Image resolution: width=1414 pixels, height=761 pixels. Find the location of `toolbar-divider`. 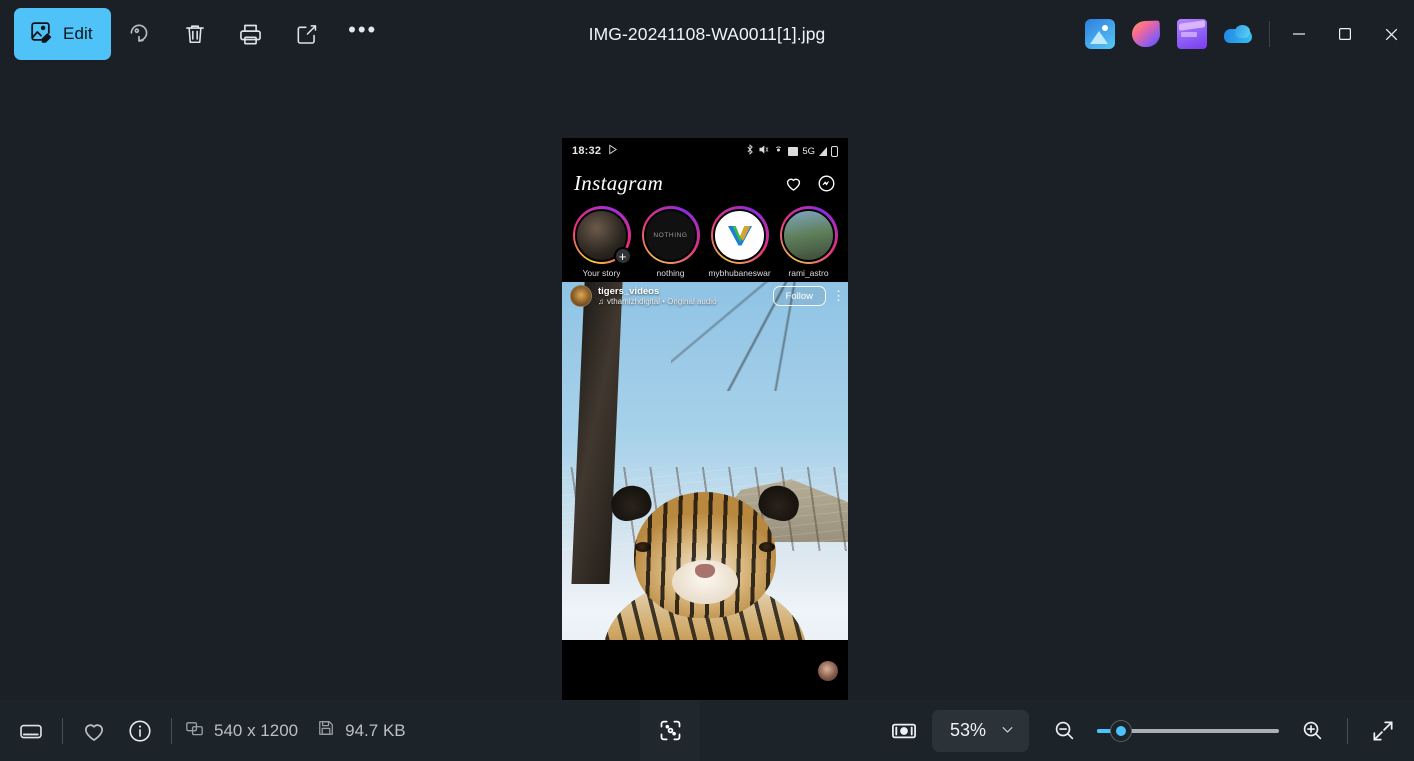

toolbar-divider is located at coordinates (1269, 34).